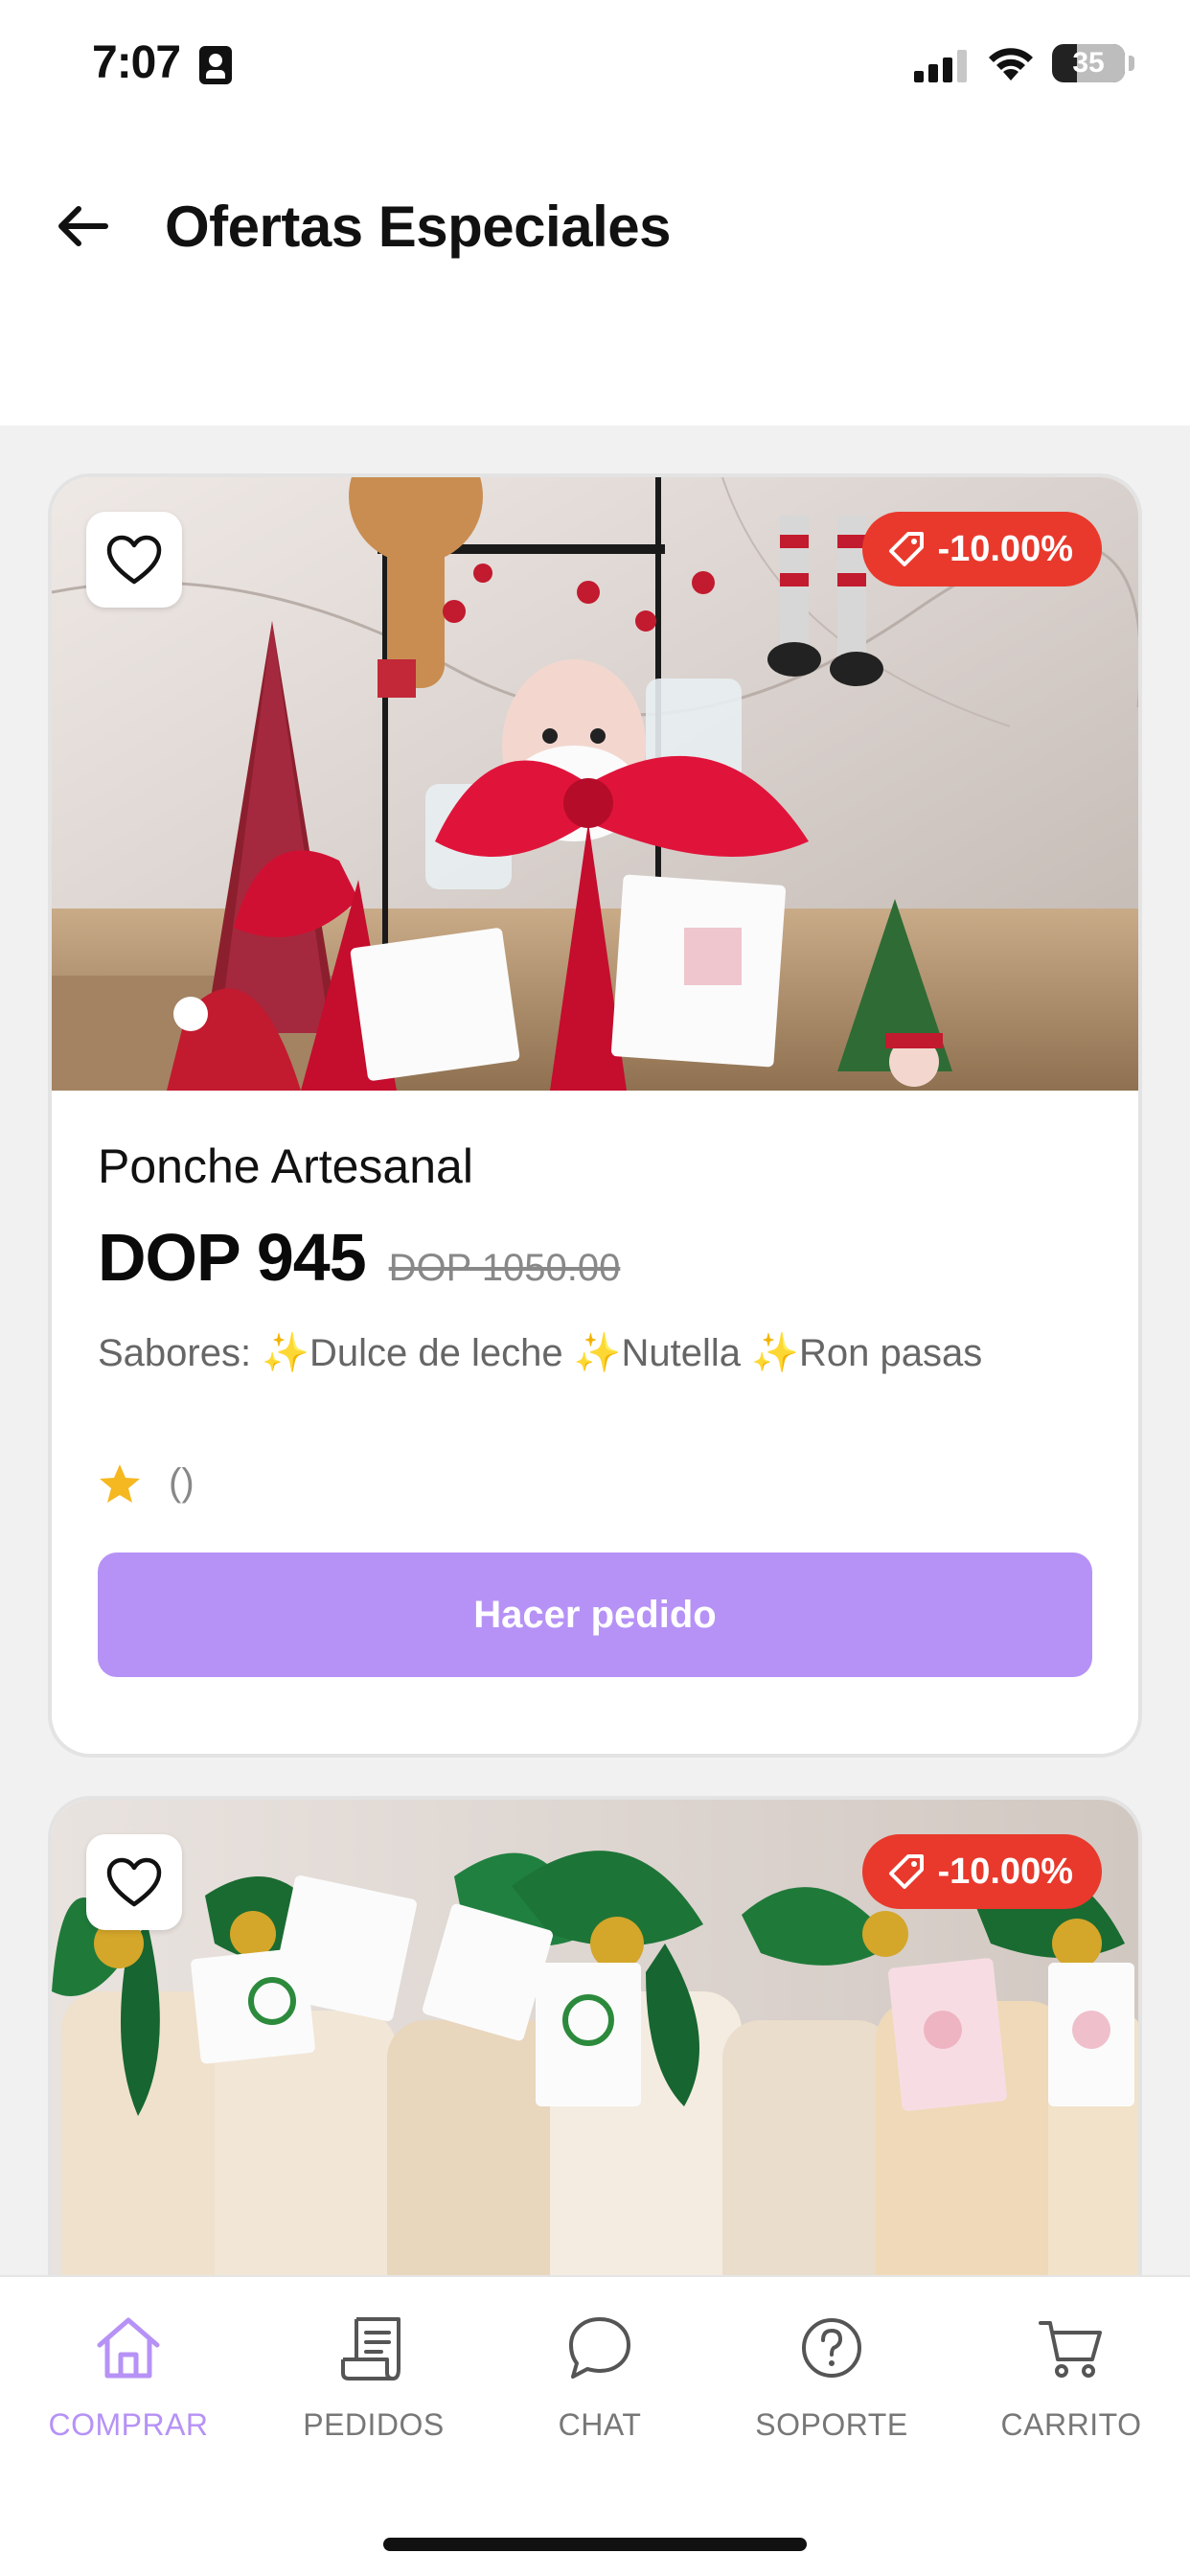 This screenshot has height=2576, width=1190. I want to click on status-time: 7:07, so click(136, 63).